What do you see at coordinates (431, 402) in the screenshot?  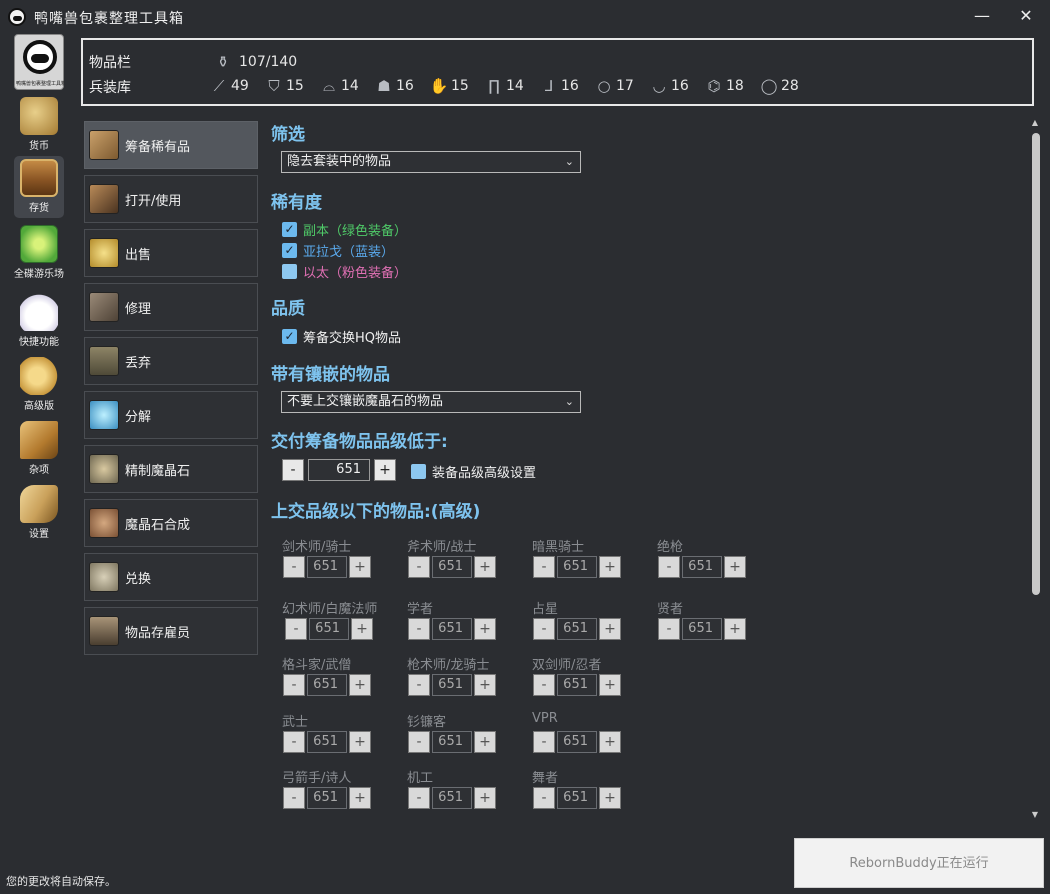 I see `materia-dropdown: 不要上交镶嵌魔晶石的物品 ⌄` at bounding box center [431, 402].